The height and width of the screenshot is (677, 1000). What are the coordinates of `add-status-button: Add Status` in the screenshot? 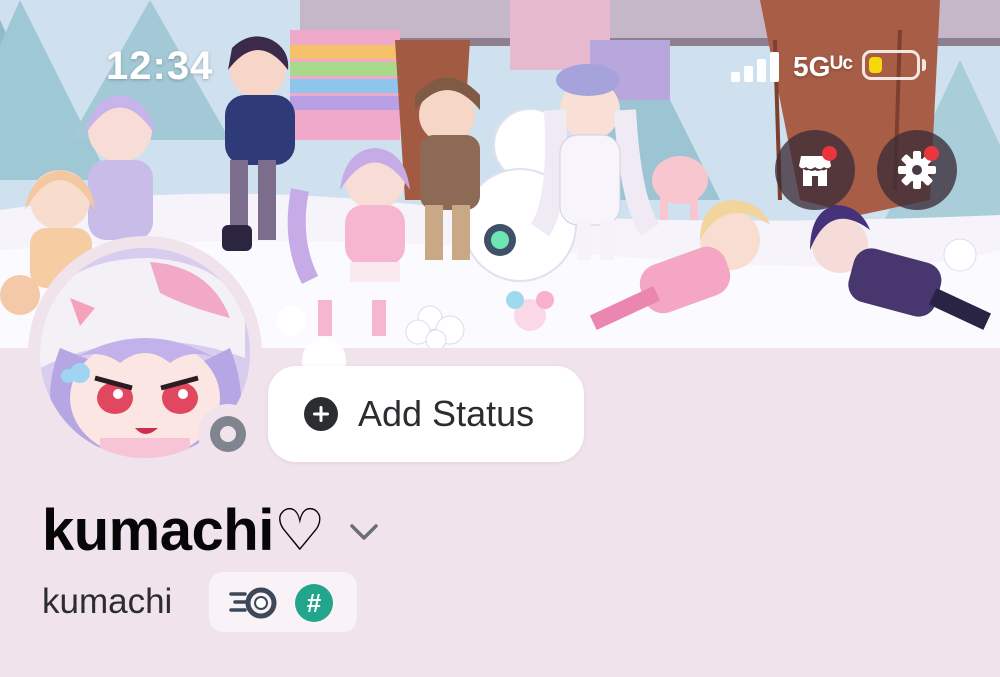 It's located at (426, 414).